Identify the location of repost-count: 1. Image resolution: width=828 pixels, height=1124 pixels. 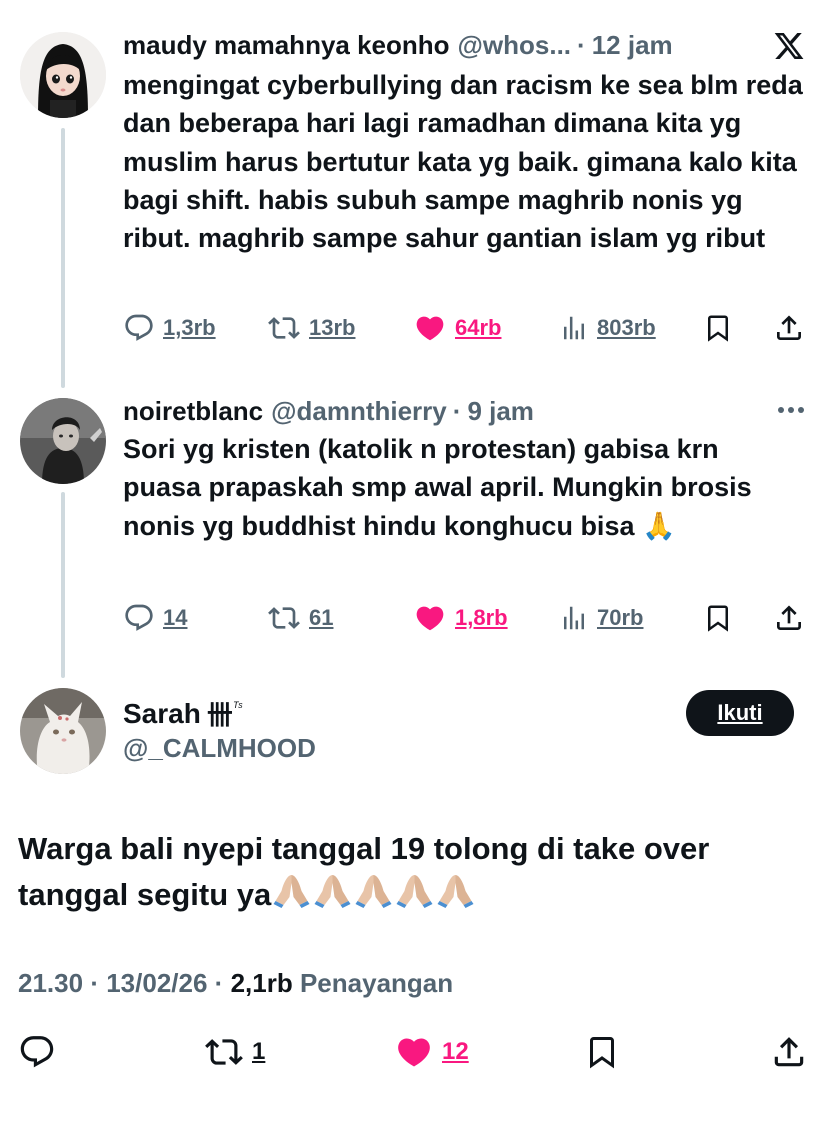
(258, 1052).